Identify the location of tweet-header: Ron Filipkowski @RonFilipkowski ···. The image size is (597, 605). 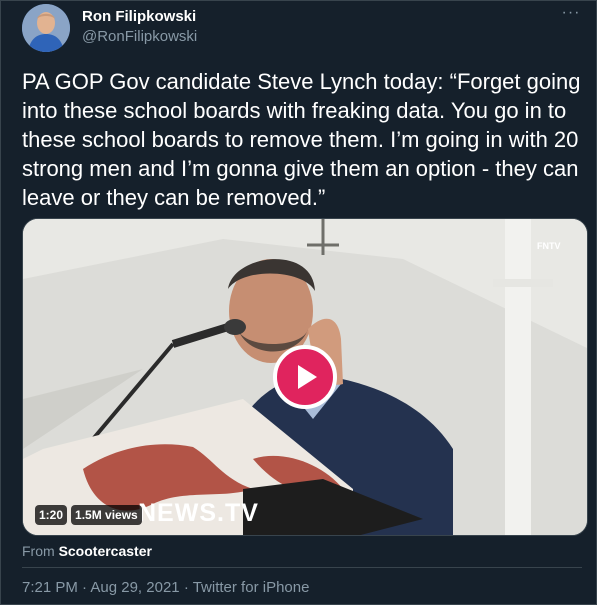
(302, 29).